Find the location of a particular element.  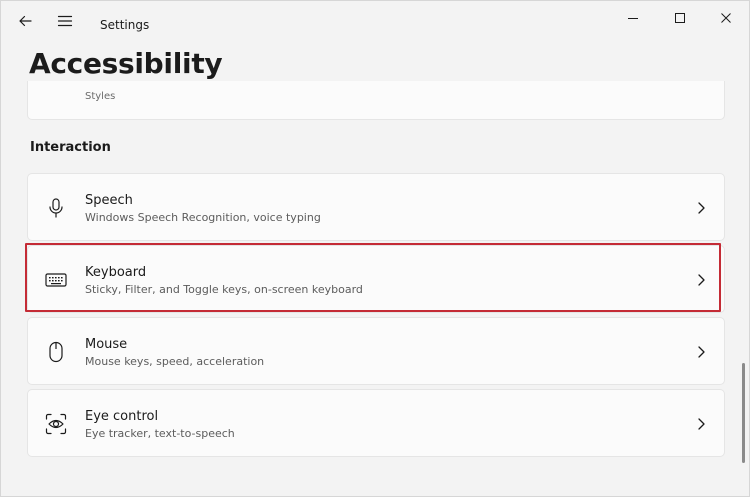

back-arrow-icon is located at coordinates (25, 21).